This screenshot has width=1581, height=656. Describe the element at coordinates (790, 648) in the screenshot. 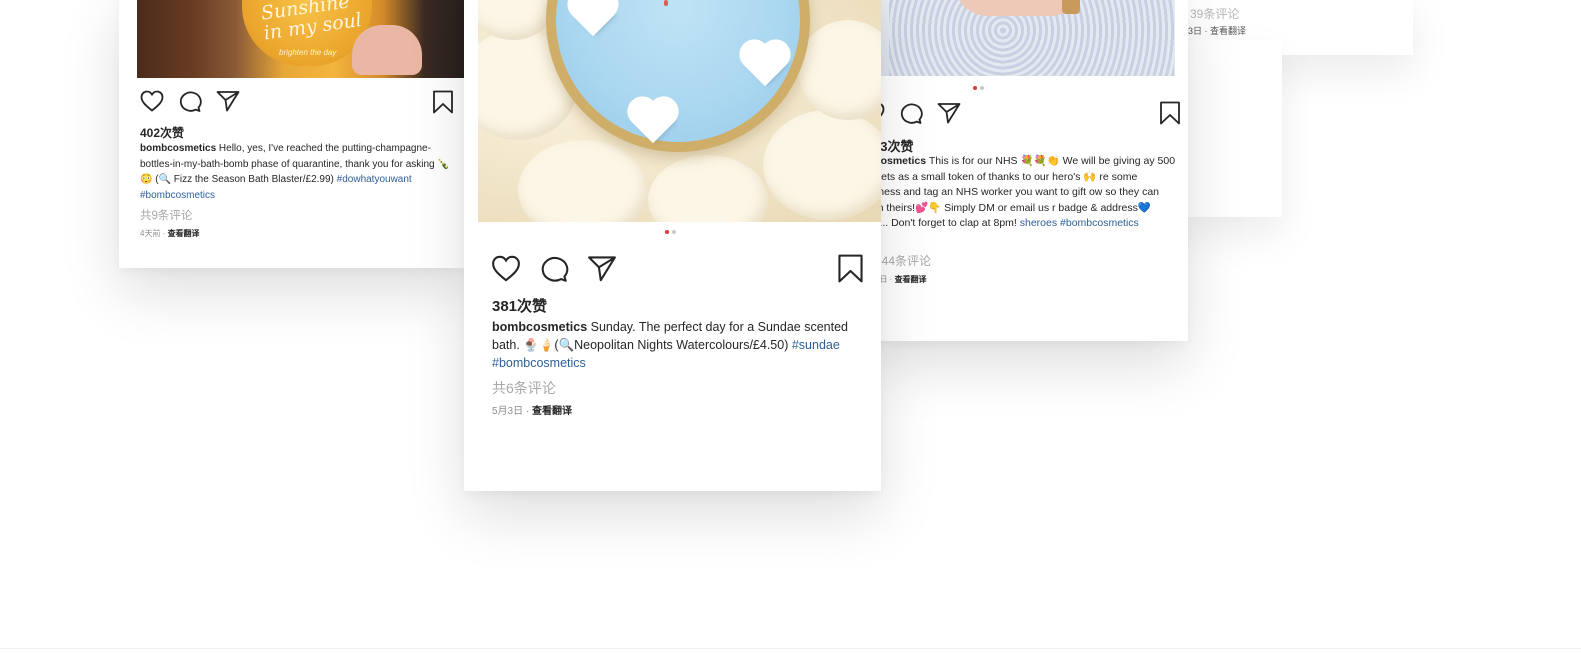

I see `bottom-divider` at that location.